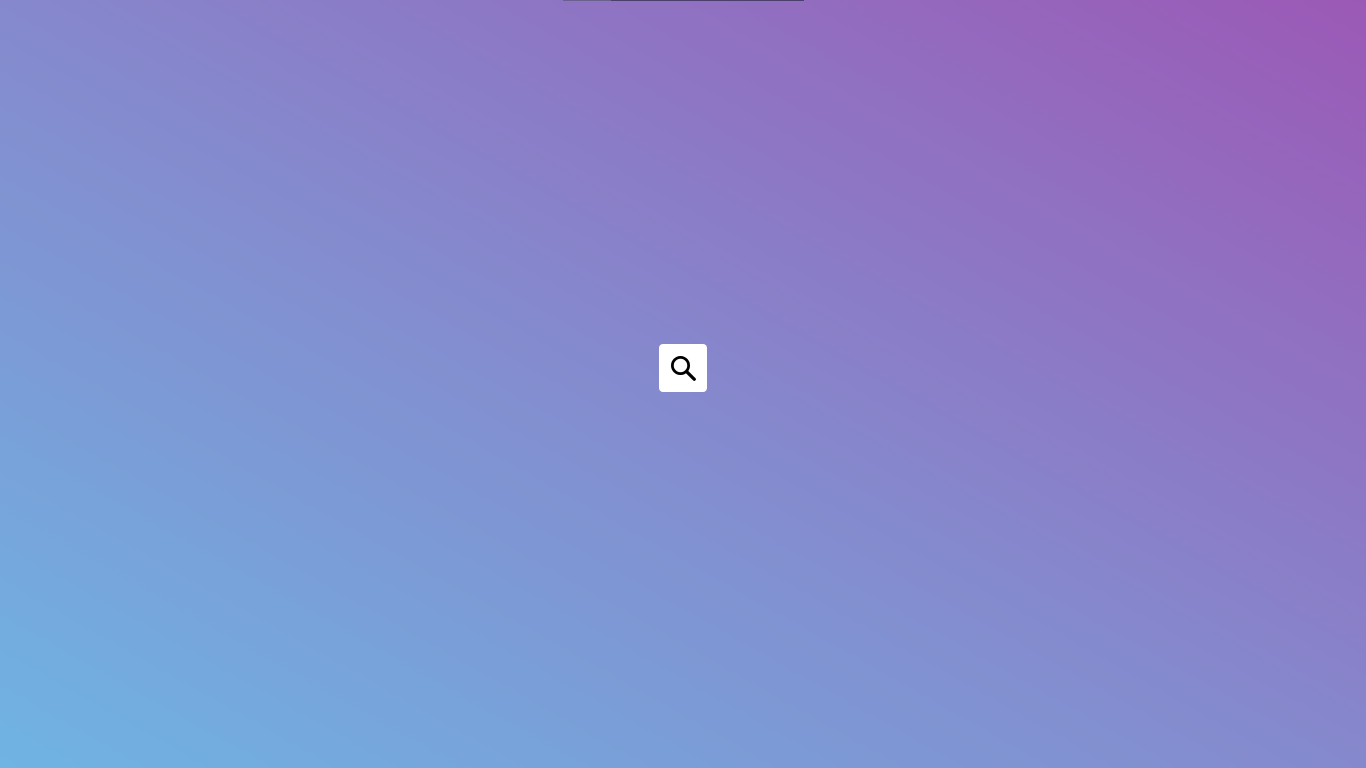 This screenshot has height=768, width=1366. Describe the element at coordinates (683, 0) in the screenshot. I see `top-edge-bar` at that location.